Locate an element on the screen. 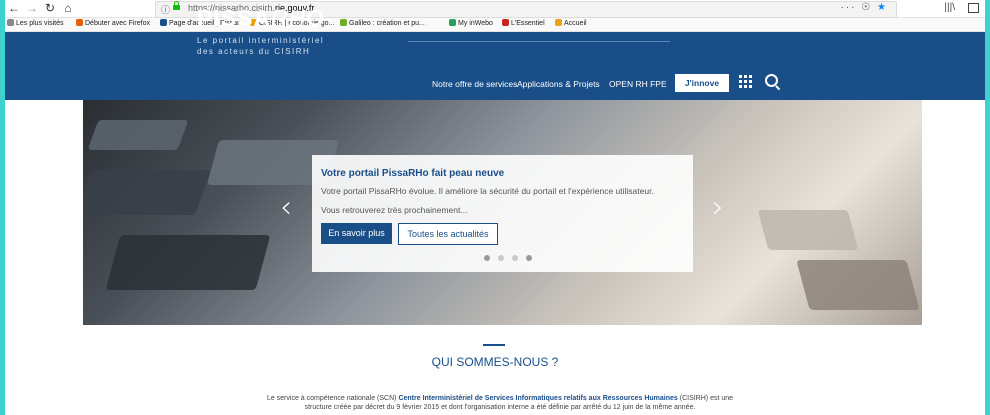  section-title: QUI SOMMES-NOUS ? is located at coordinates (495, 362).